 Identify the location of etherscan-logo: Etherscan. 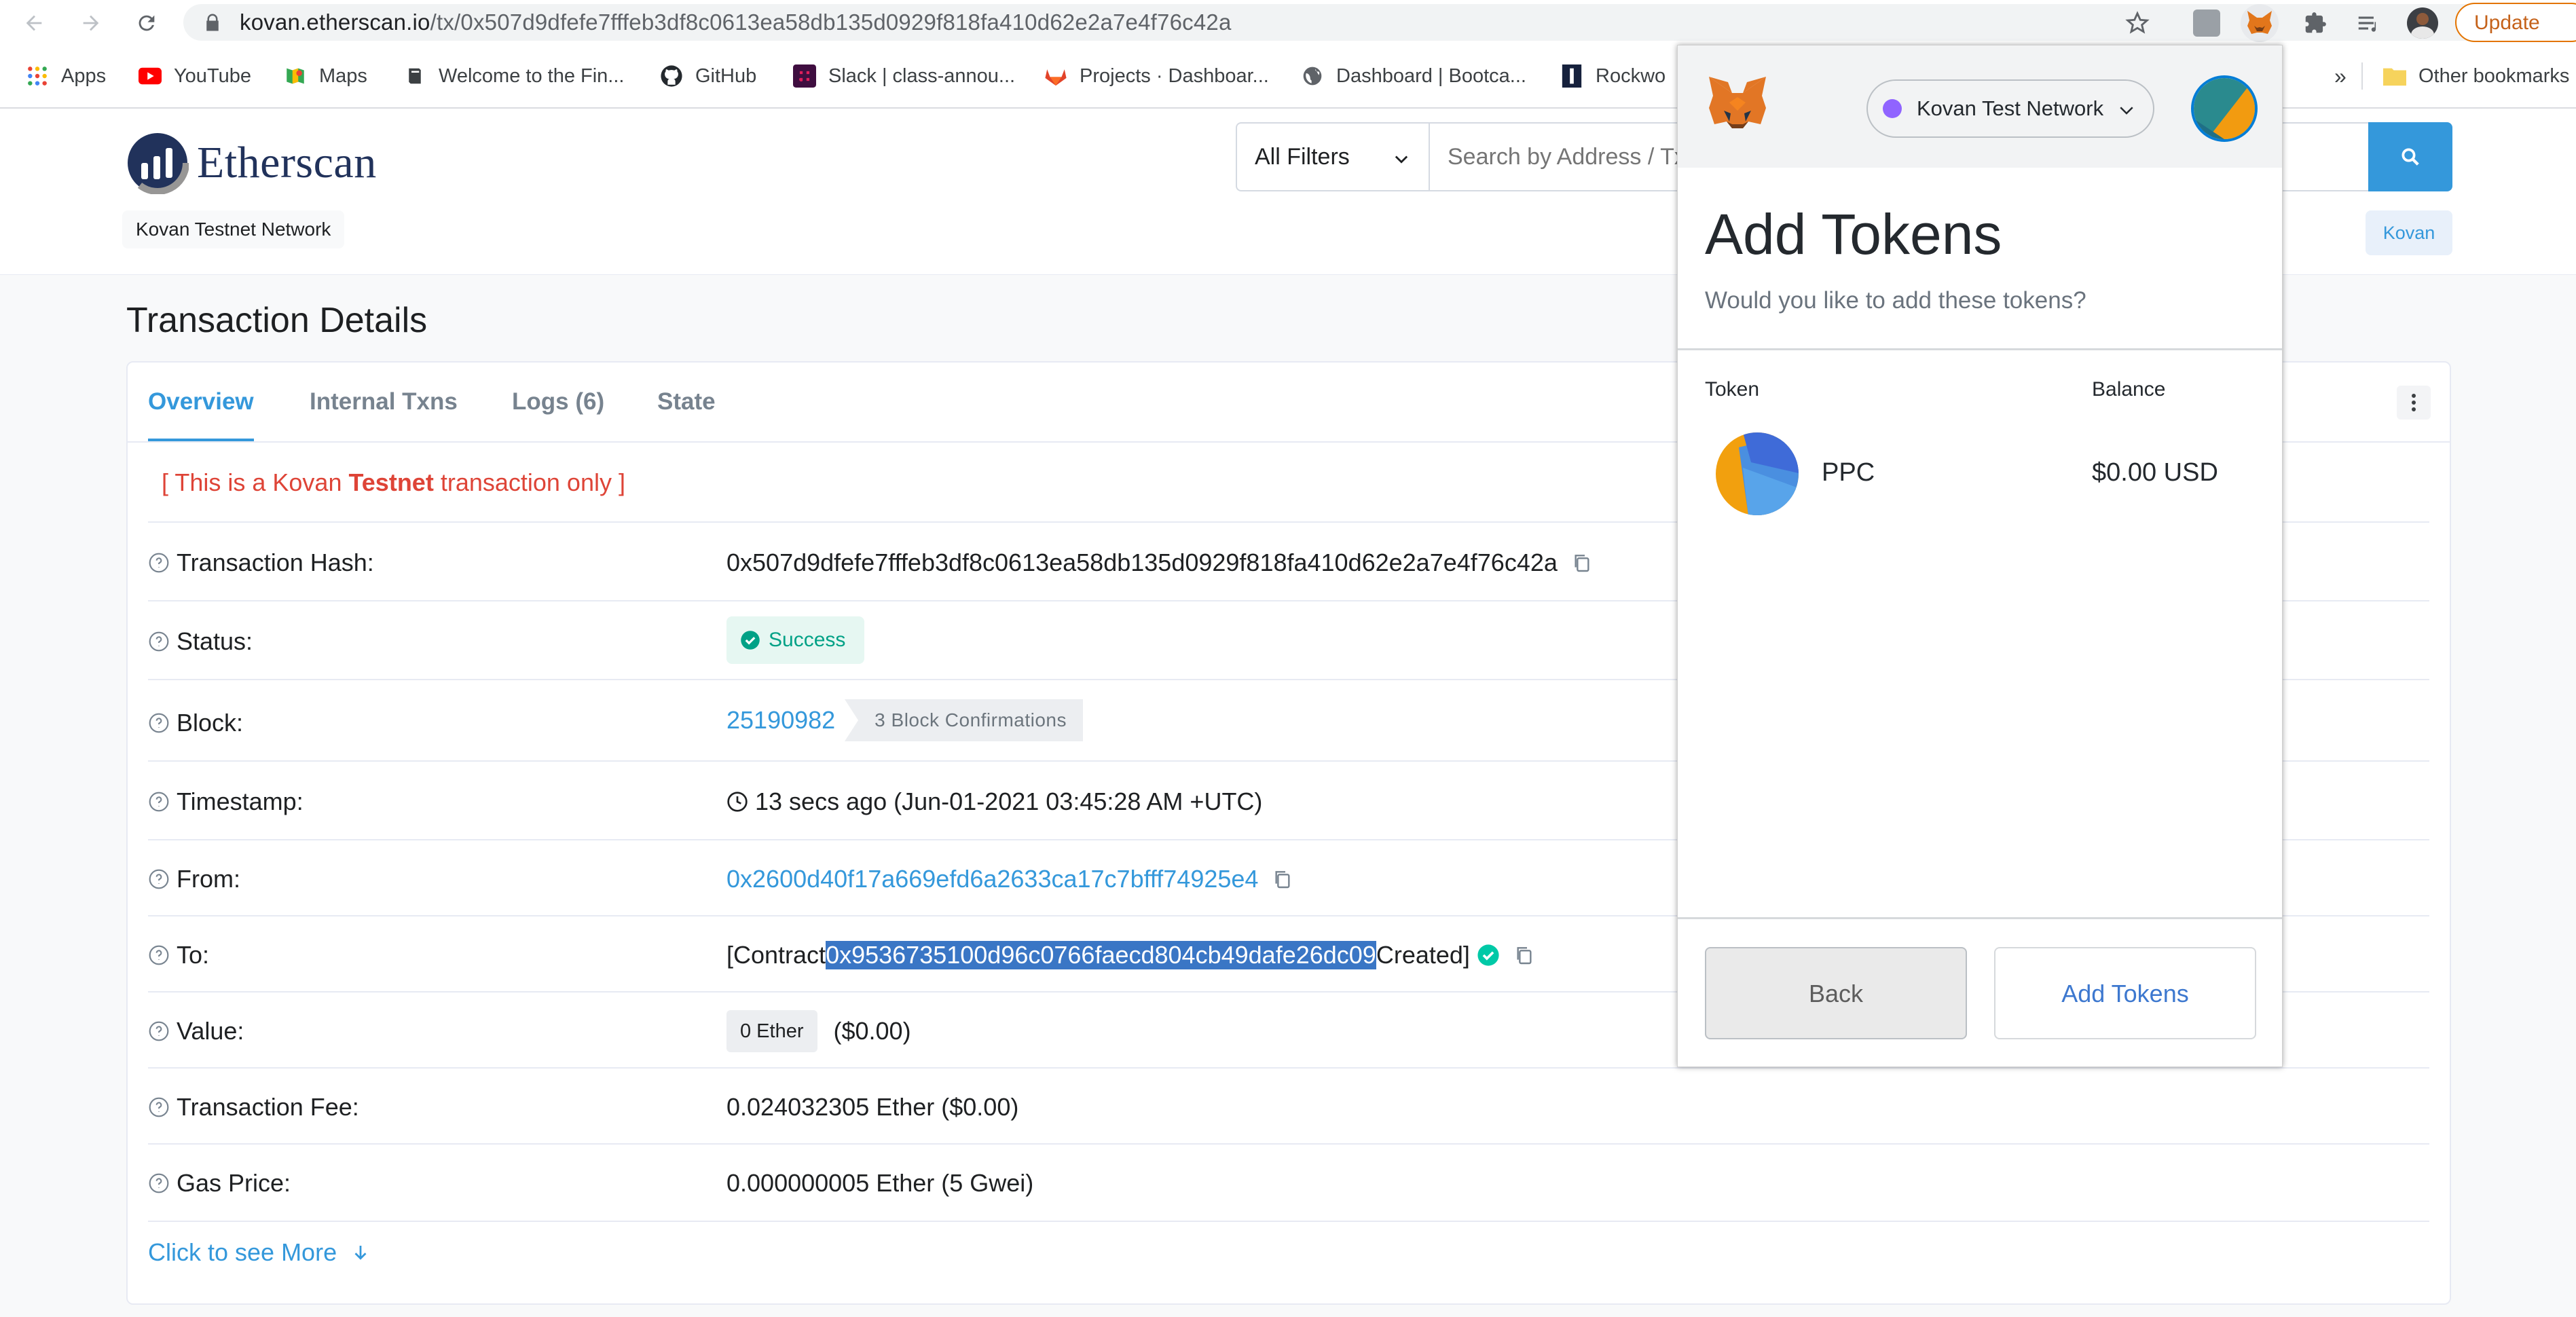
(251, 163).